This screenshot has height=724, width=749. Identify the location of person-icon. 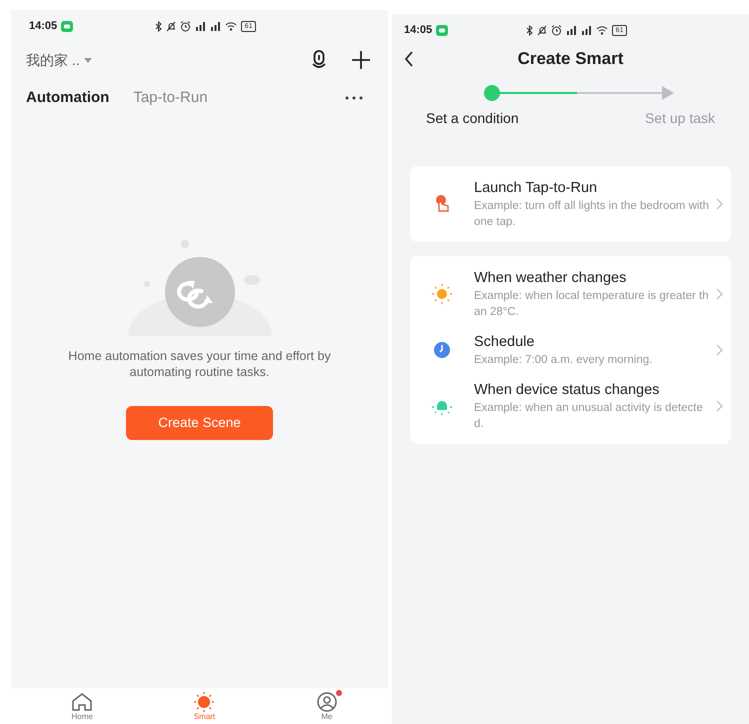
(327, 702).